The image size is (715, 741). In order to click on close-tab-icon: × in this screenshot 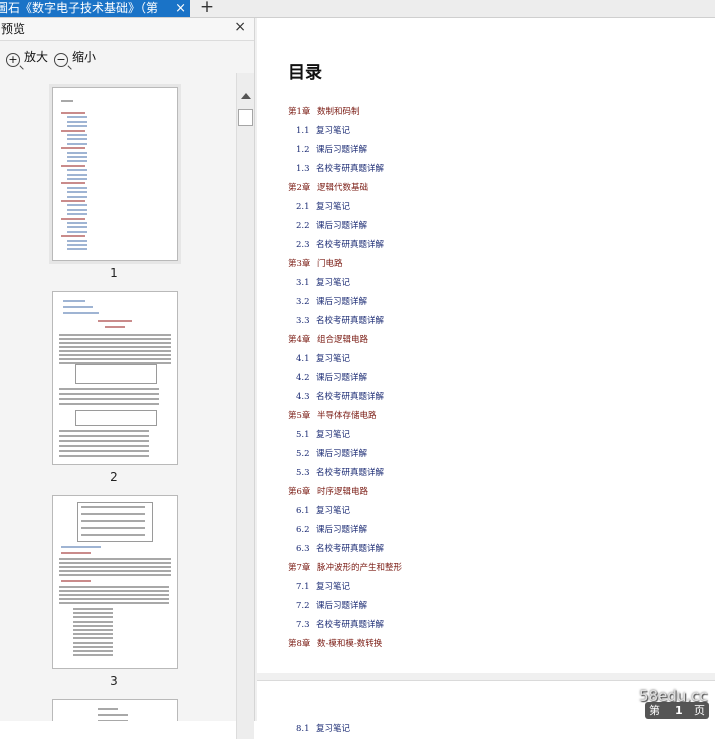, I will do `click(180, 8)`.